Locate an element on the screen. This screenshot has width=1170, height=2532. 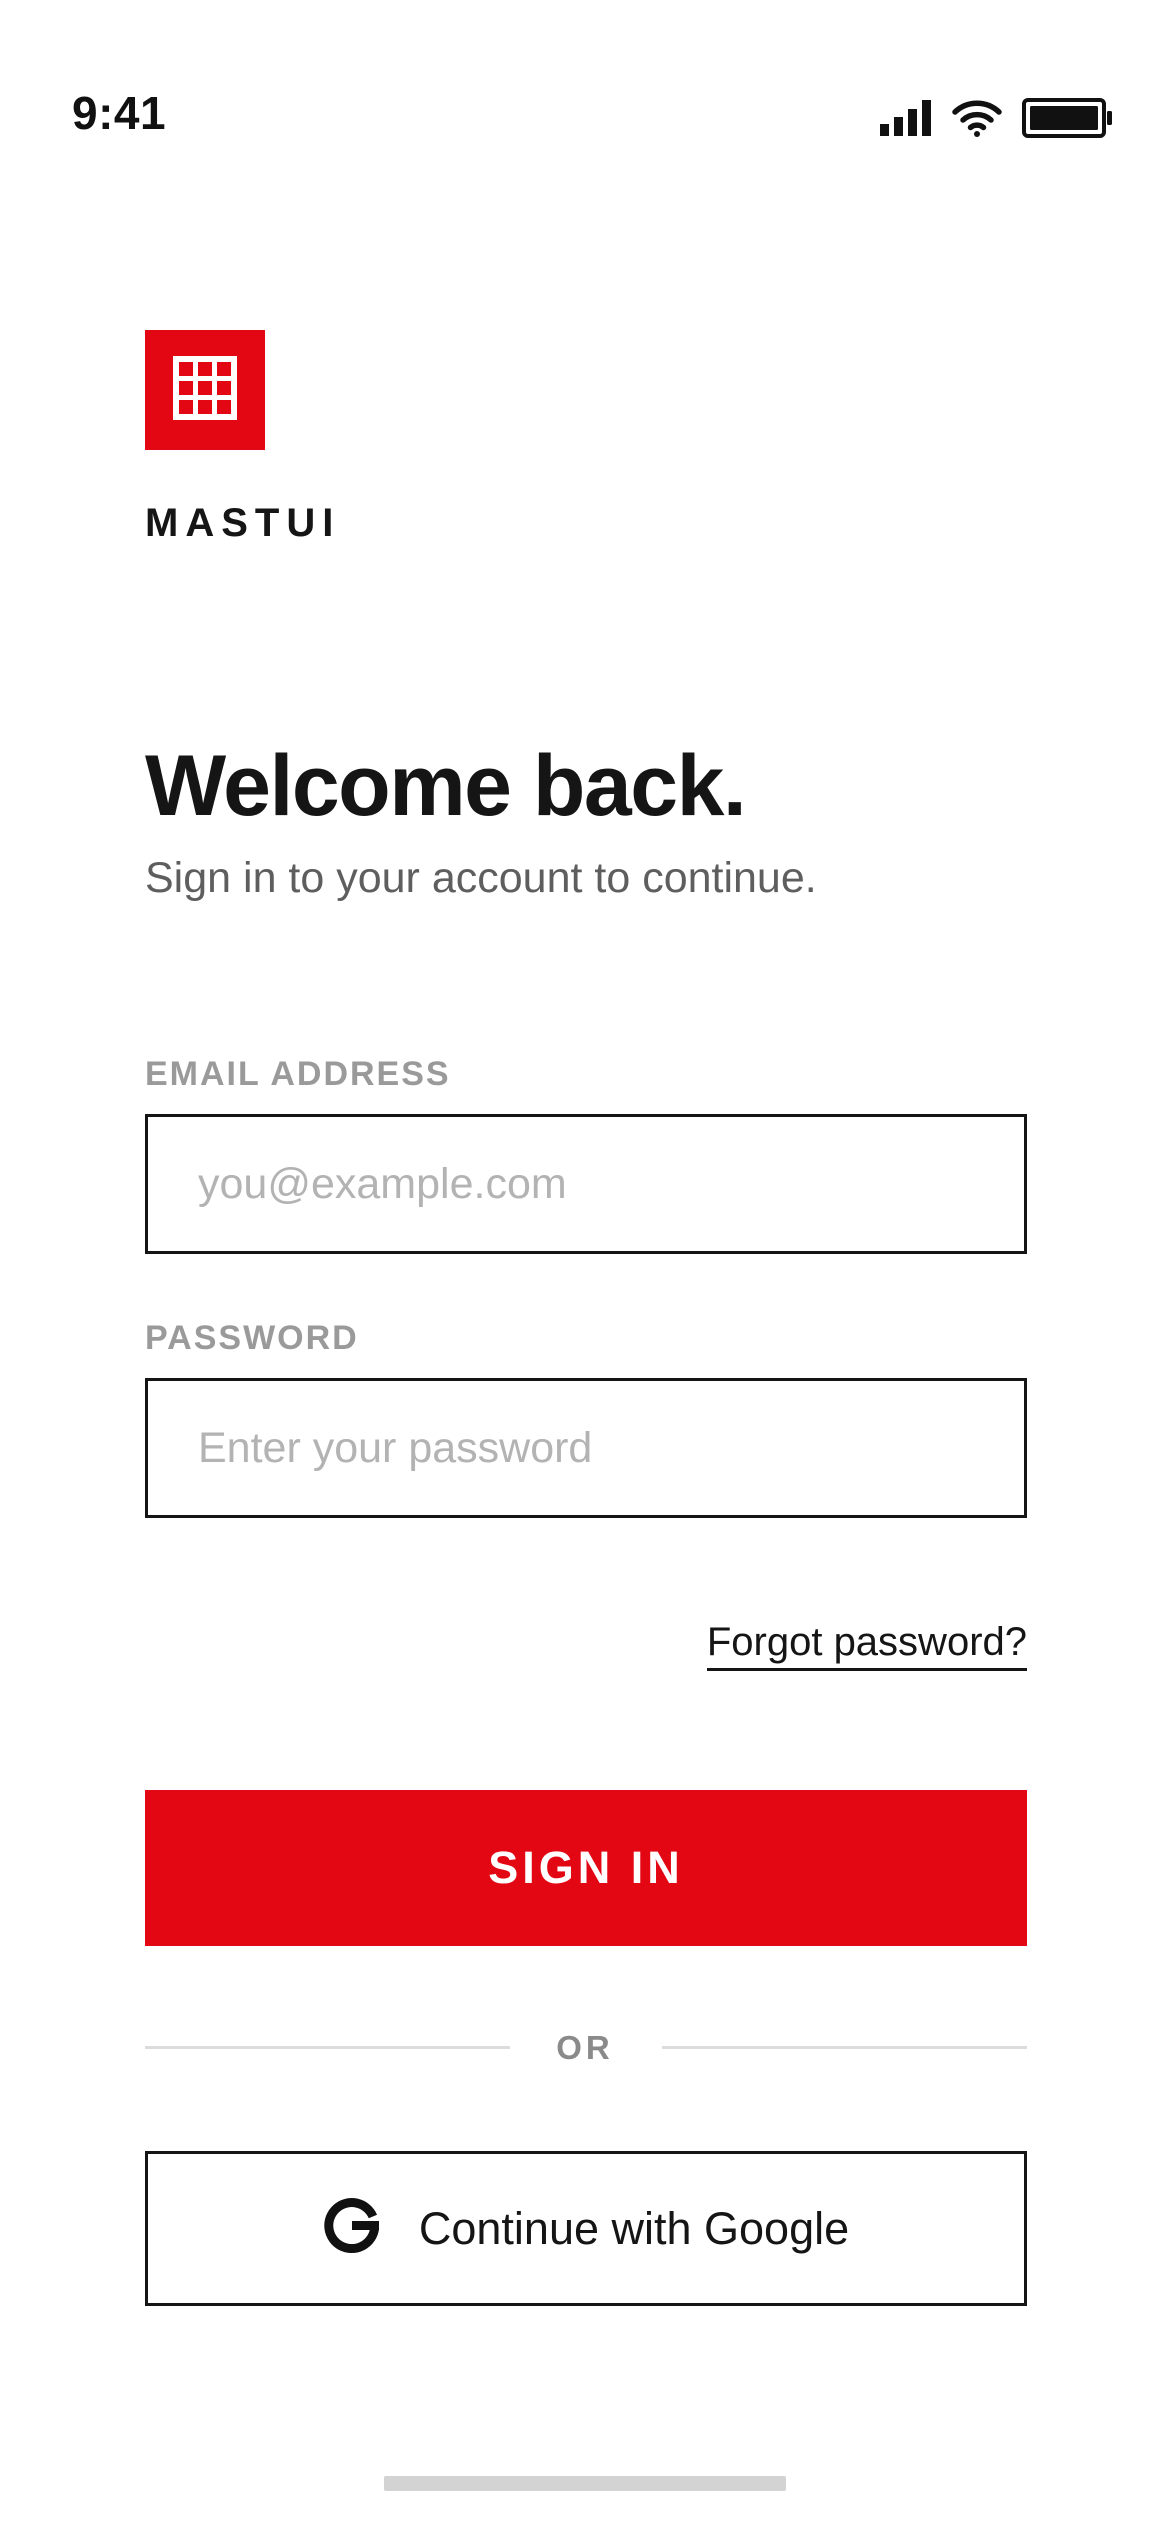
home-indicator is located at coordinates (585, 2483).